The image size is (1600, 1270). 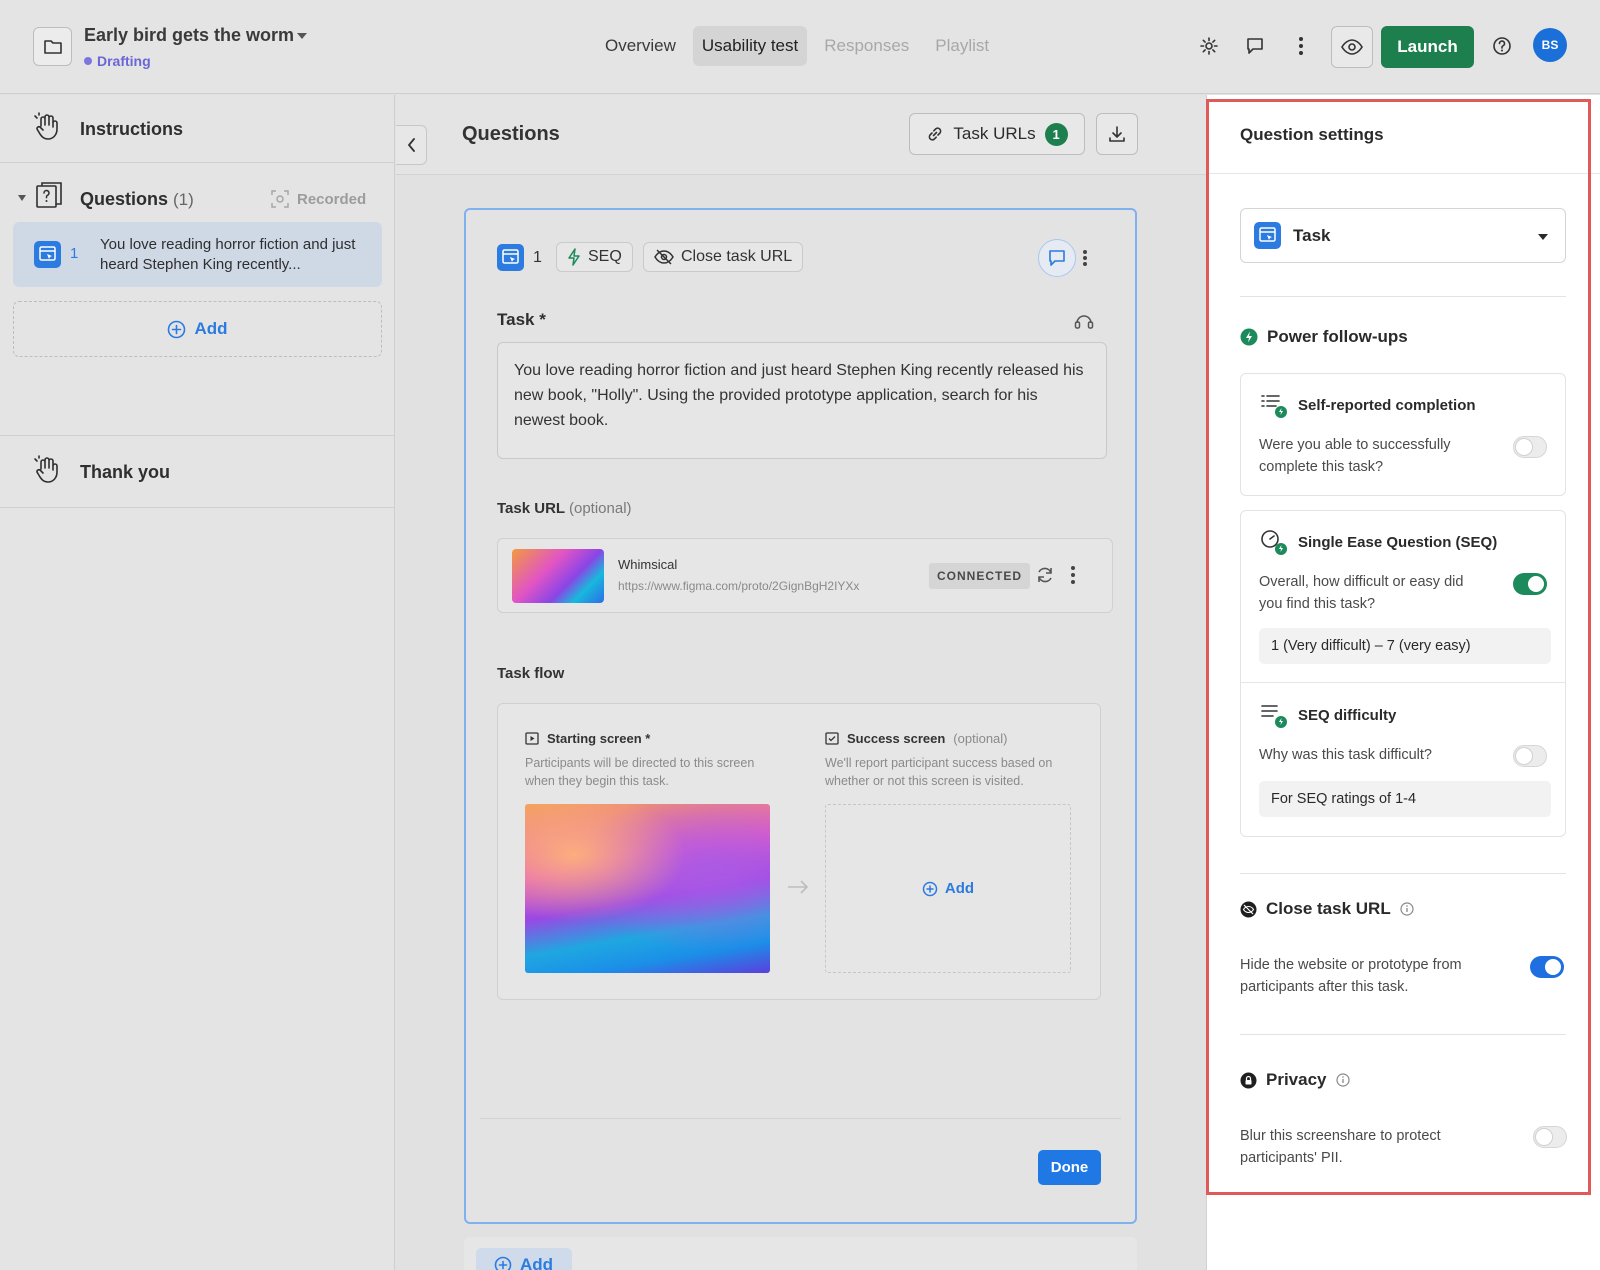 What do you see at coordinates (1209, 46) in the screenshot?
I see `settings-button` at bounding box center [1209, 46].